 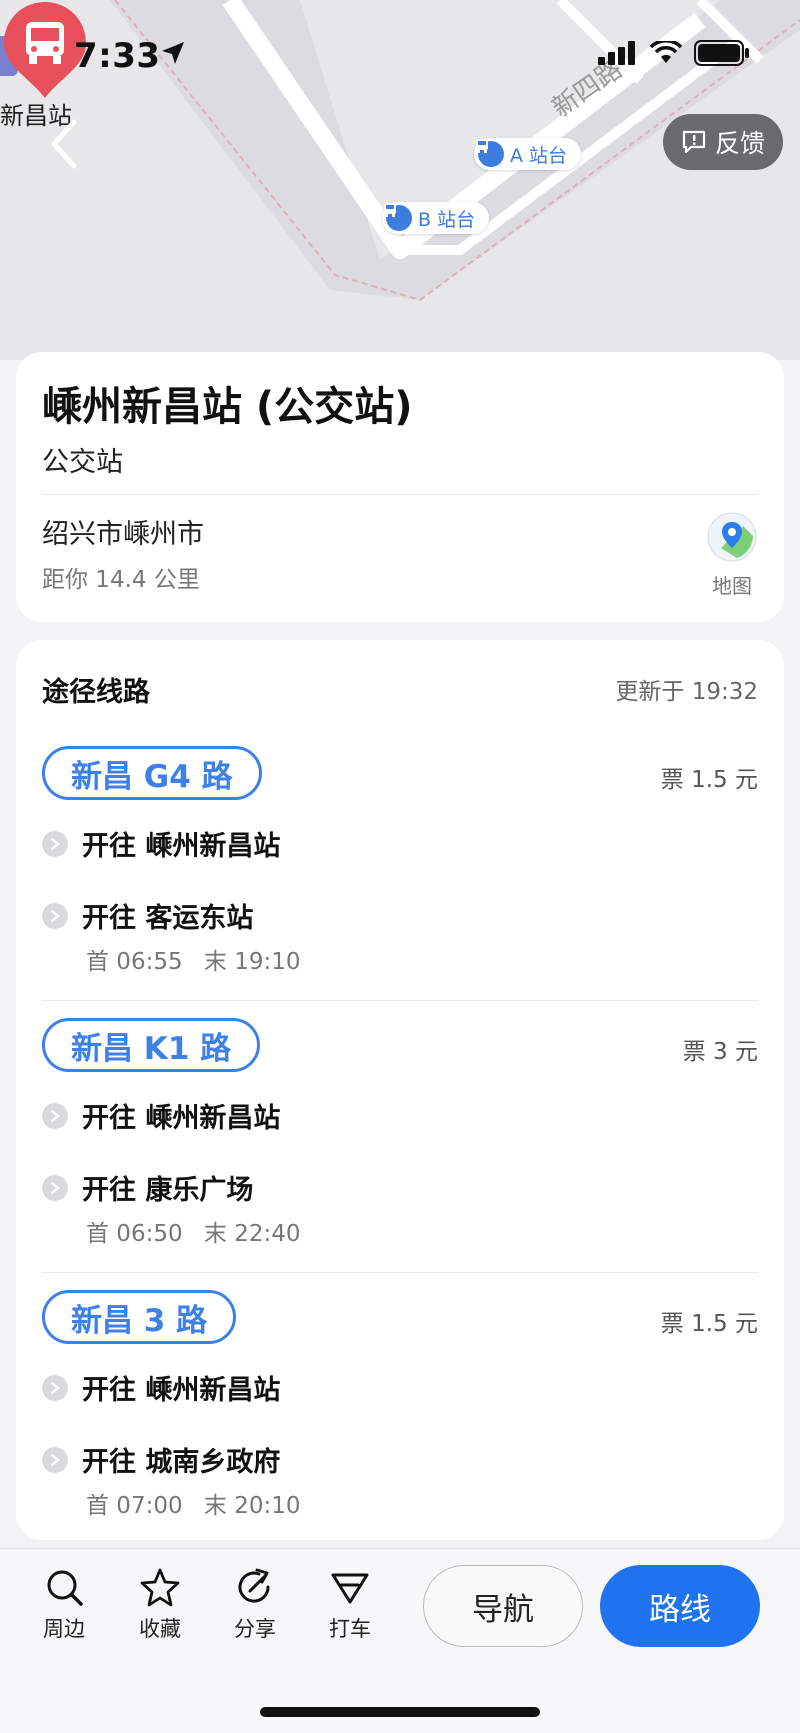 I want to click on share-label: 分享, so click(x=255, y=1629).